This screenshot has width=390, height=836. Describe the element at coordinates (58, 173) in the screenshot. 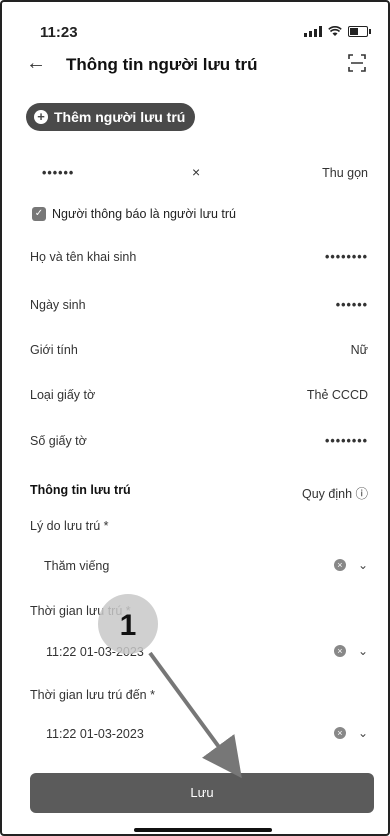

I see `masked-name: ••••••` at that location.